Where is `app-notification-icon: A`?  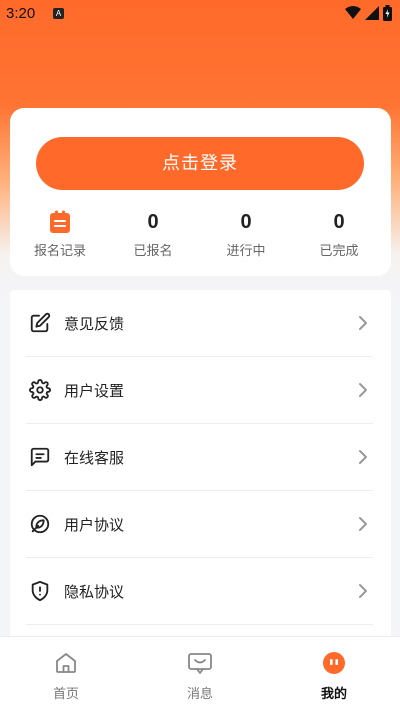 app-notification-icon: A is located at coordinates (58, 13).